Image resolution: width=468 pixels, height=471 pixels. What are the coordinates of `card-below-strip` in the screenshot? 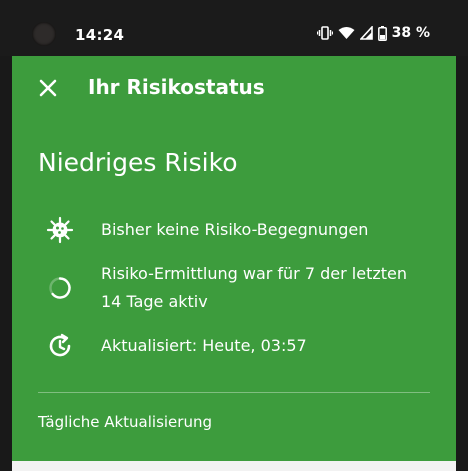 It's located at (234, 466).